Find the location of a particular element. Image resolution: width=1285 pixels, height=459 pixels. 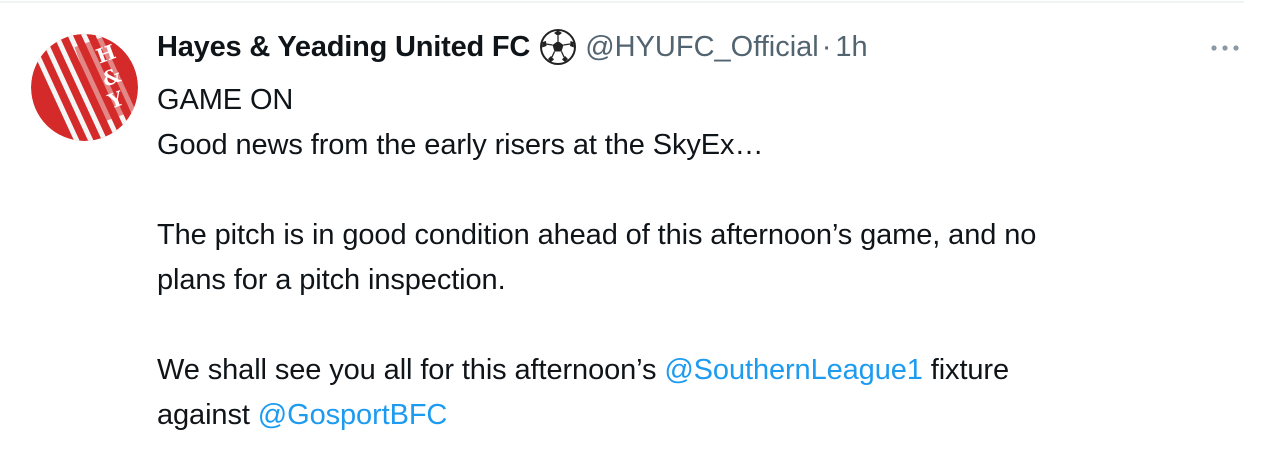

tweet-text-line-1: GAME ON is located at coordinates (225, 100).